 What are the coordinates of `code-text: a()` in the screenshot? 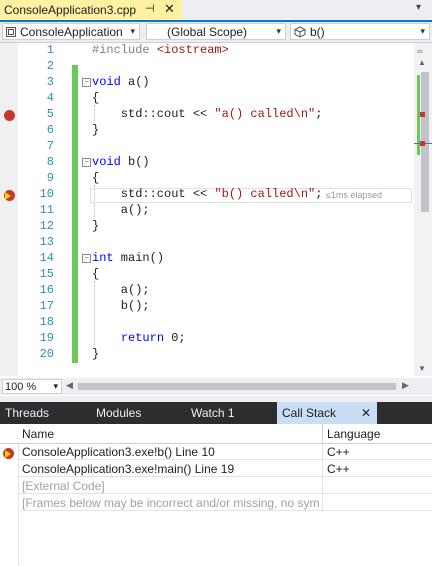 It's located at (135, 82).